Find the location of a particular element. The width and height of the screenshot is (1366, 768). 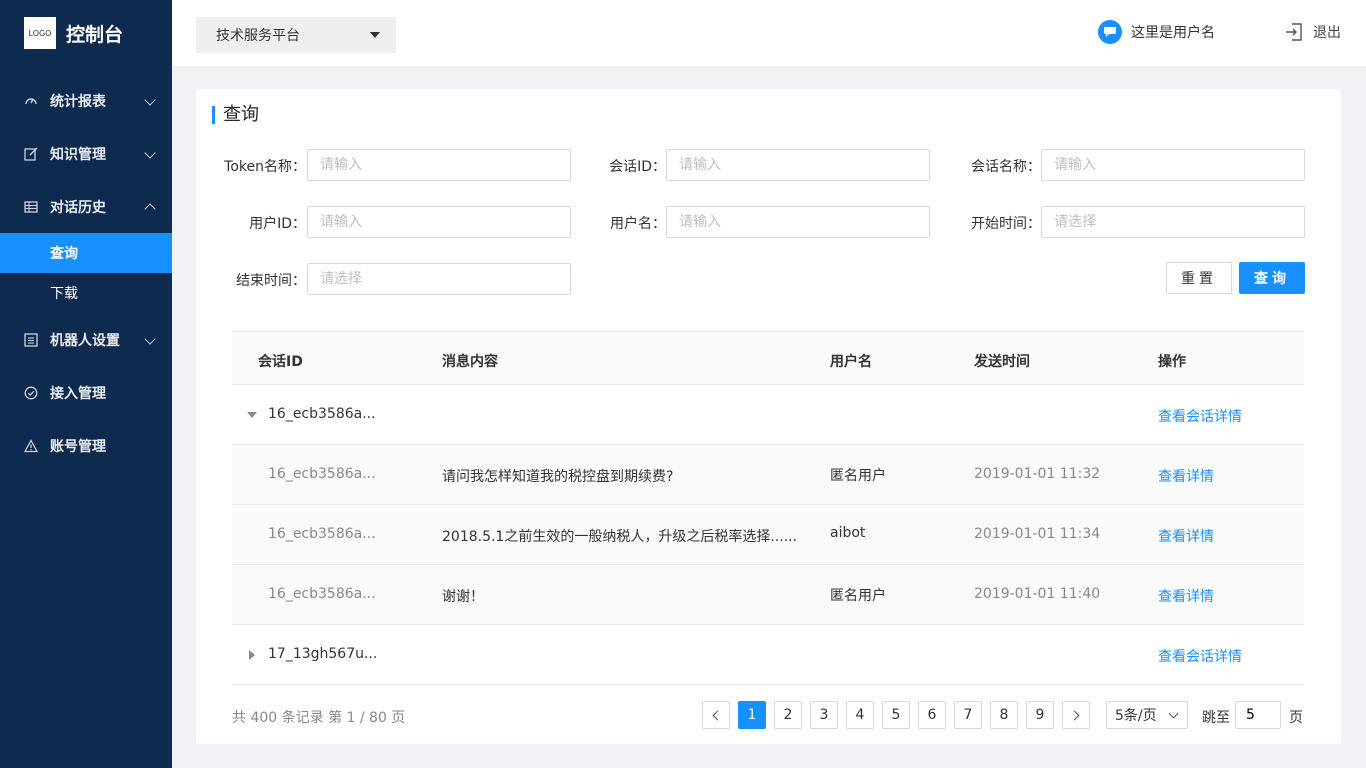

expand-caret-icon is located at coordinates (252, 655).